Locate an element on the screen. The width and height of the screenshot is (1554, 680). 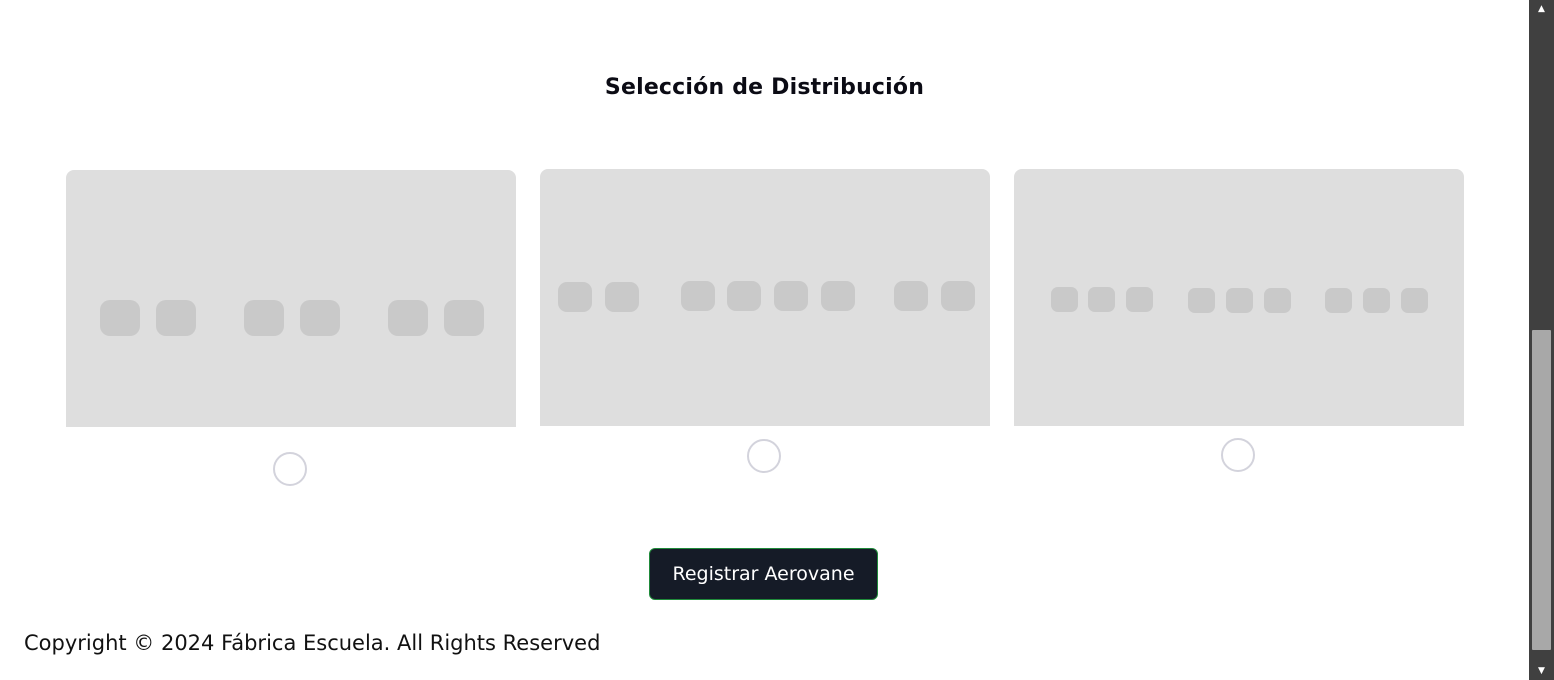
triangle-up-icon: ▲ is located at coordinates (1541, 9).